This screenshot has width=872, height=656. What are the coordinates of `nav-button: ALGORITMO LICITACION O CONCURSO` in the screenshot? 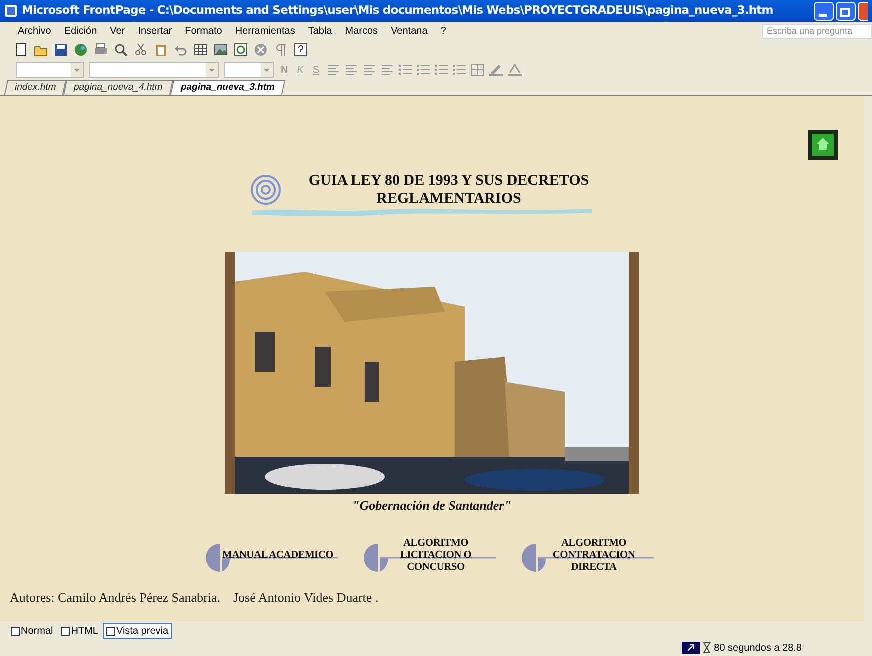 It's located at (429, 556).